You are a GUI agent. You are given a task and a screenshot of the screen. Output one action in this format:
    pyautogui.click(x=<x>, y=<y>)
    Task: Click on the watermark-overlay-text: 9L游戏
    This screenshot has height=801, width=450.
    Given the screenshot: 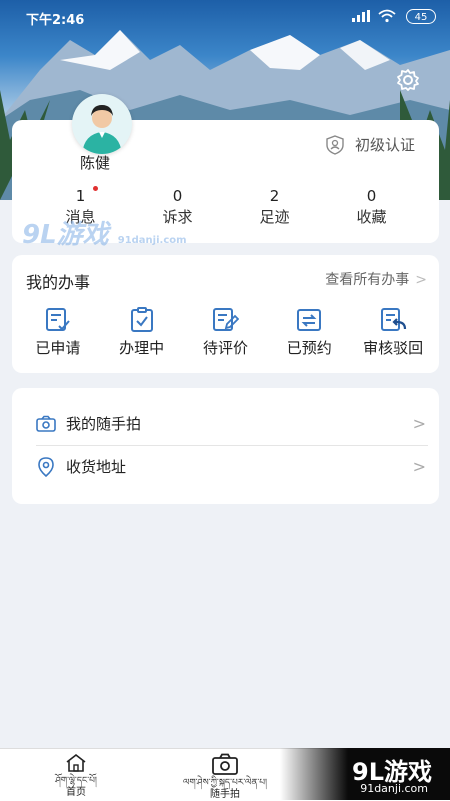 What is the action you would take?
    pyautogui.click(x=65, y=235)
    